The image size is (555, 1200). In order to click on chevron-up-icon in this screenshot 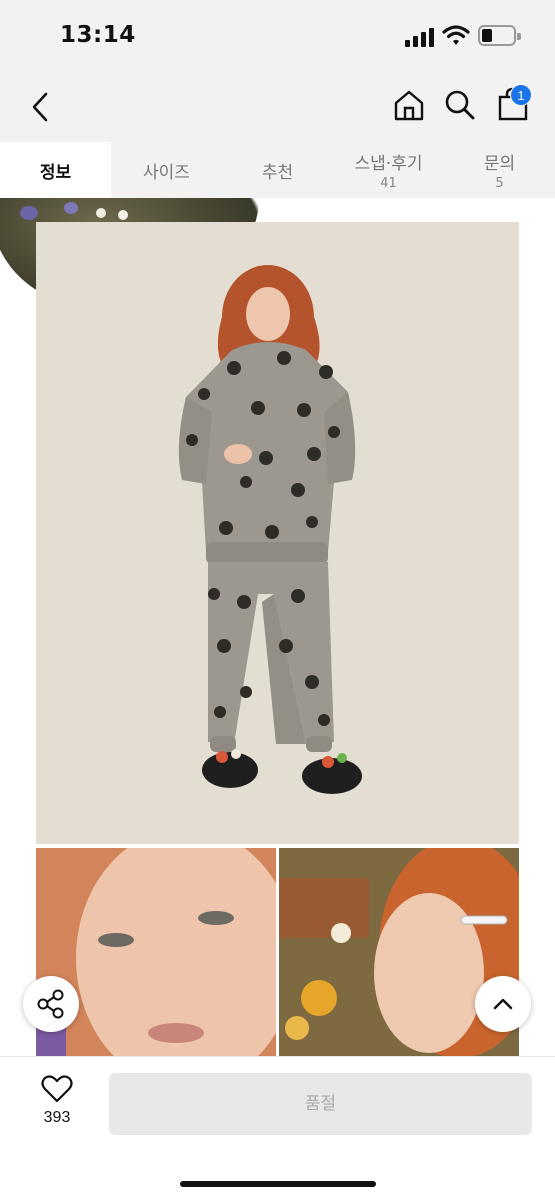, I will do `click(503, 1004)`.